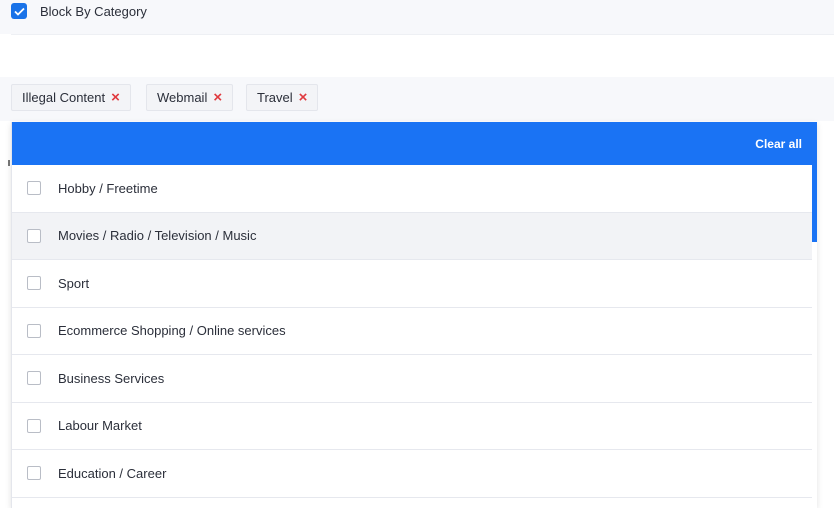 This screenshot has height=508, width=834. What do you see at coordinates (108, 188) in the screenshot?
I see `option-label: Hobby / Freetime` at bounding box center [108, 188].